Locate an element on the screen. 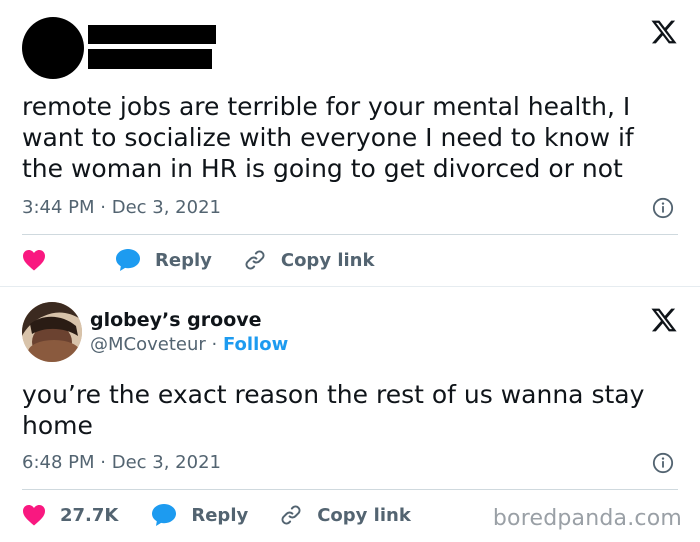 The width and height of the screenshot is (700, 542). tweet-actions: 27.7K Reply Copy link is located at coordinates (216, 515).